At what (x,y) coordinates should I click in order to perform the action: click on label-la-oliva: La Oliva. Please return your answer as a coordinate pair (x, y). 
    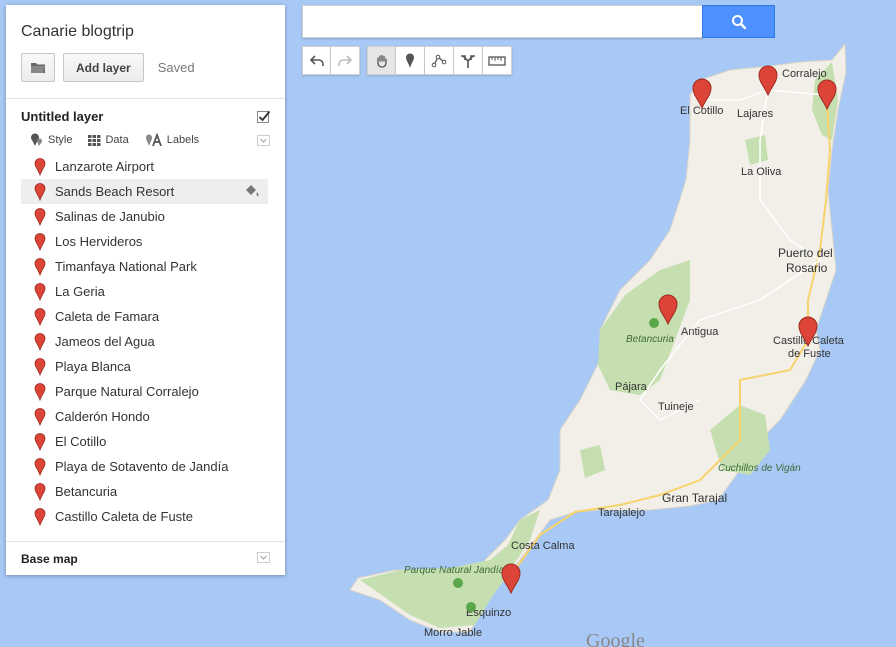
    Looking at the image, I should click on (761, 172).